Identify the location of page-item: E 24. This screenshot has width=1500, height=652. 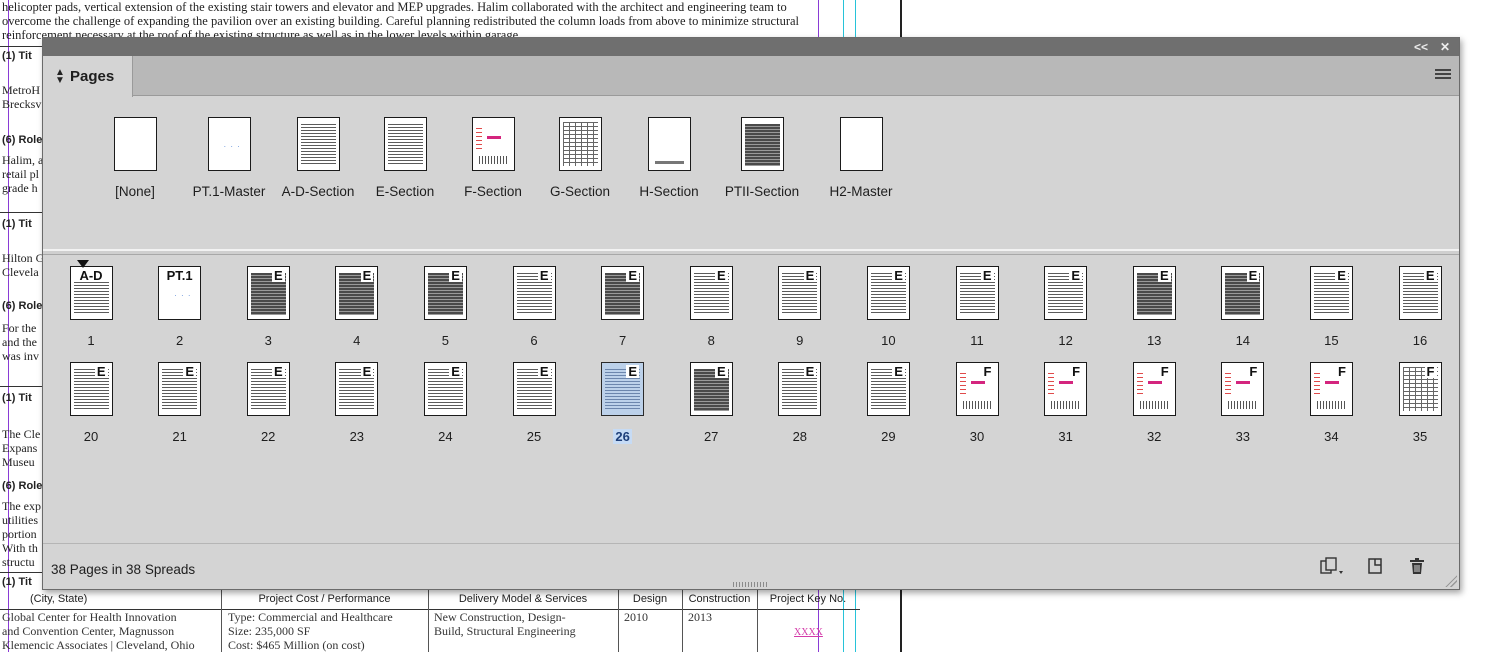
(445, 404).